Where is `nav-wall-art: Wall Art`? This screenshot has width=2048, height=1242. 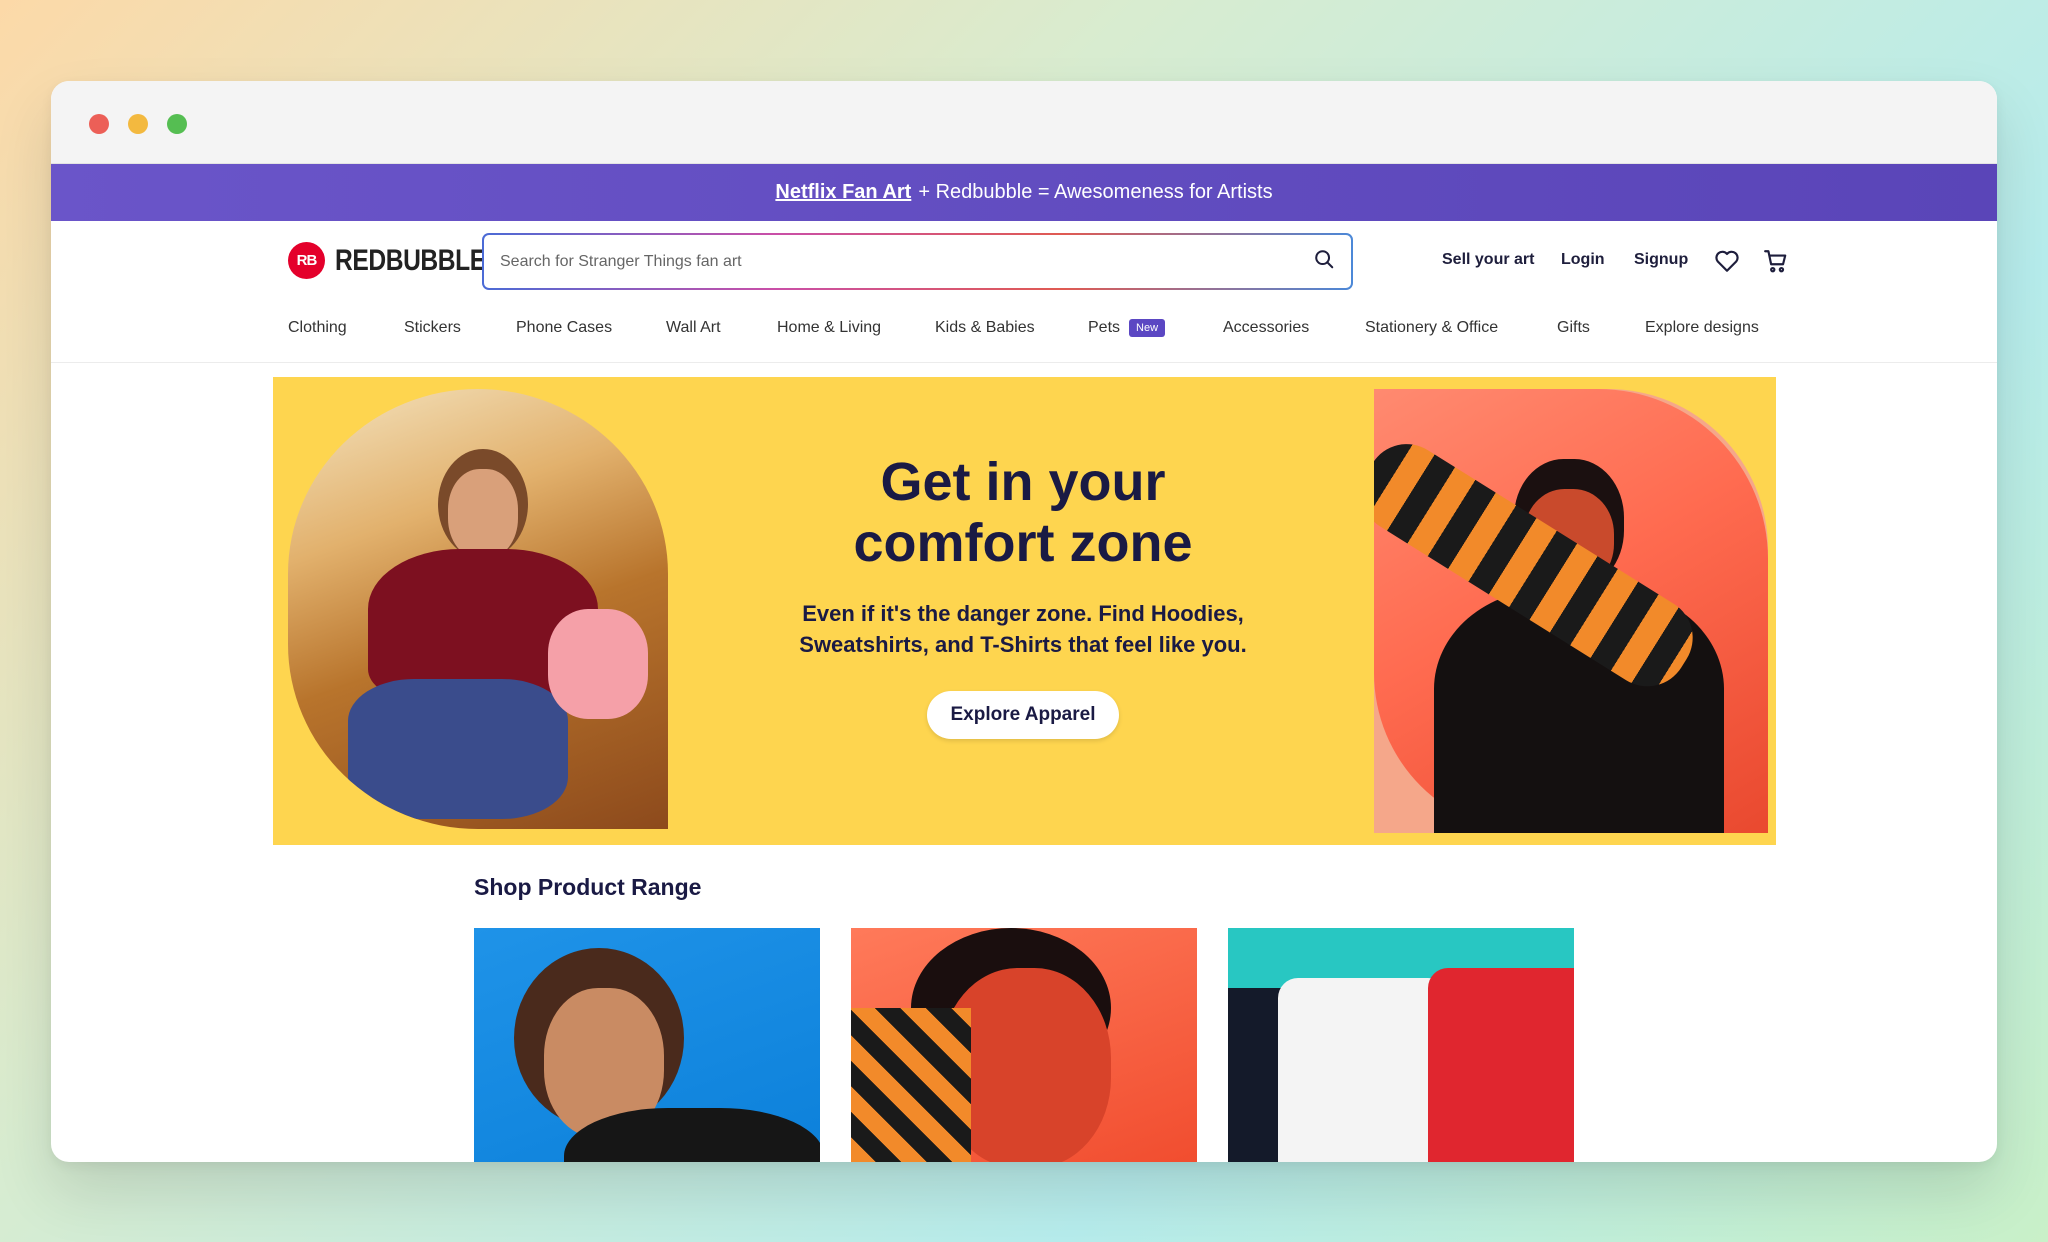
nav-wall-art: Wall Art is located at coordinates (693, 328).